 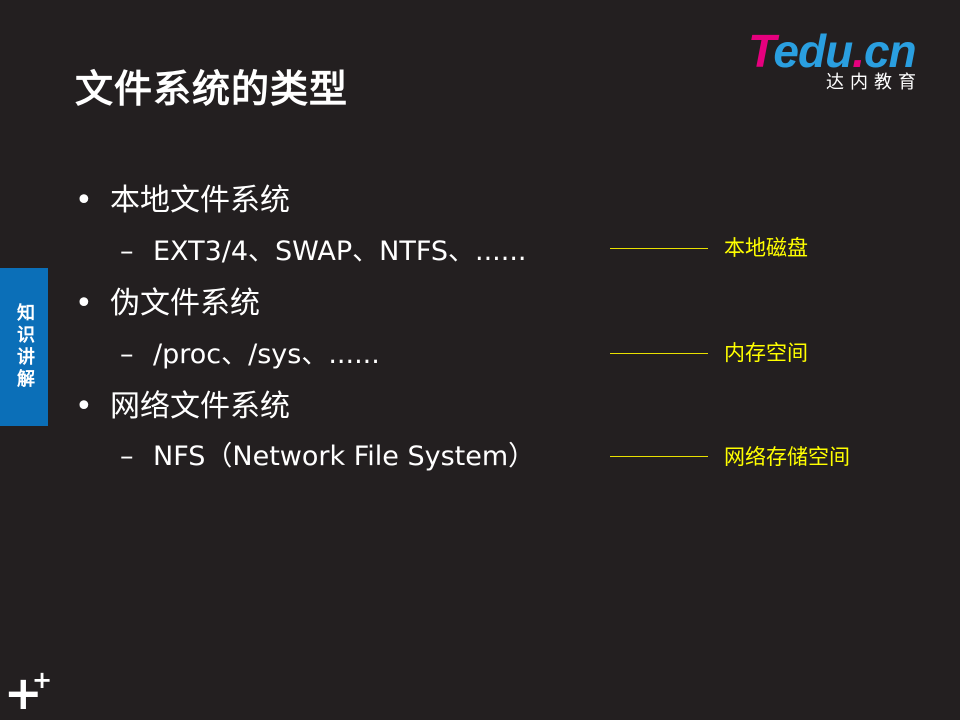 What do you see at coordinates (761, 51) in the screenshot?
I see `logo-letter-t: T` at bounding box center [761, 51].